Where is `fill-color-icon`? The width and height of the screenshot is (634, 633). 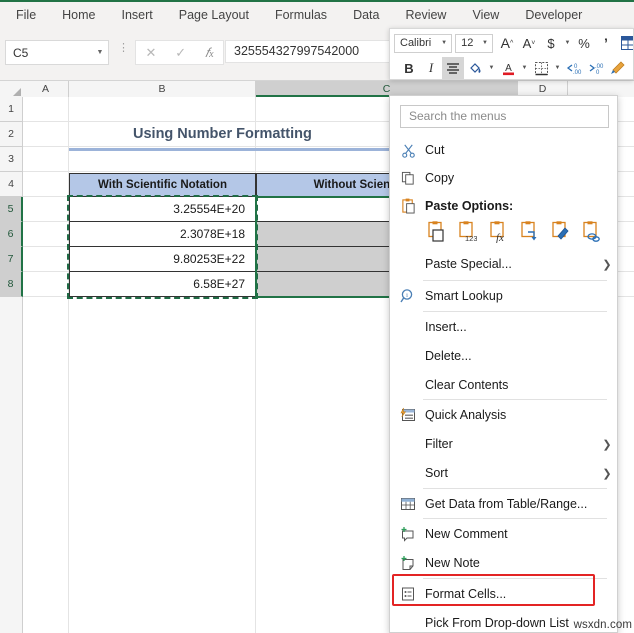
fill-color-icon is located at coordinates (475, 68).